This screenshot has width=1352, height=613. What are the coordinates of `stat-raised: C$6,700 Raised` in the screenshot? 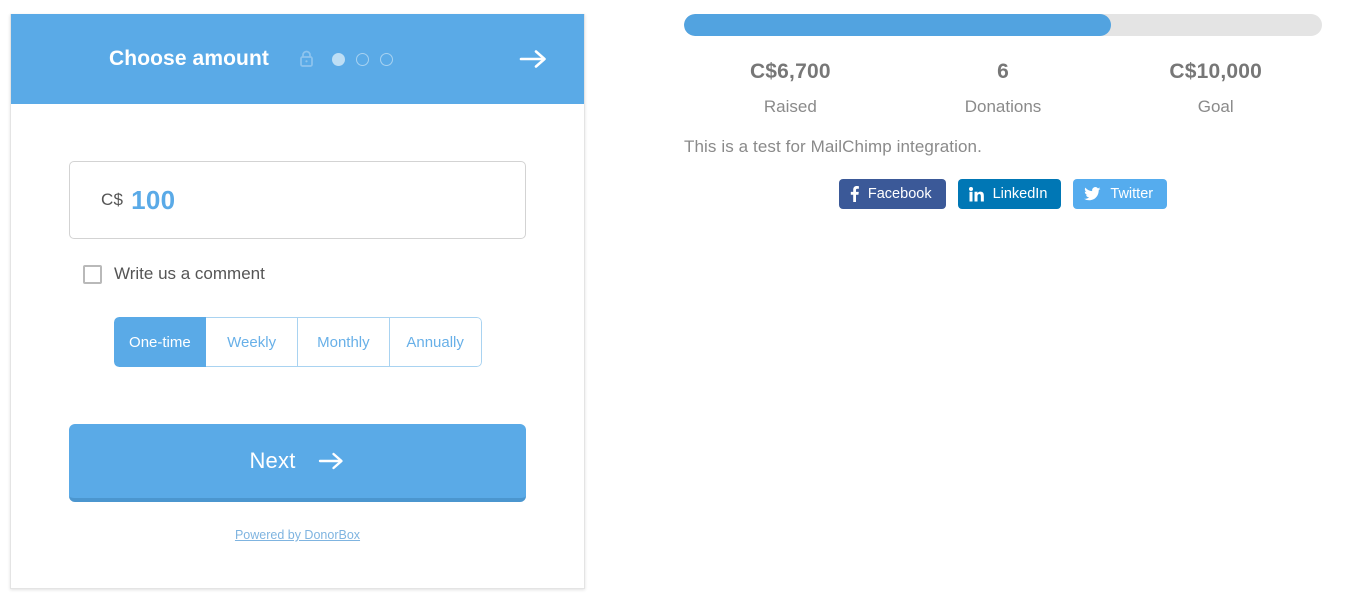 It's located at (790, 88).